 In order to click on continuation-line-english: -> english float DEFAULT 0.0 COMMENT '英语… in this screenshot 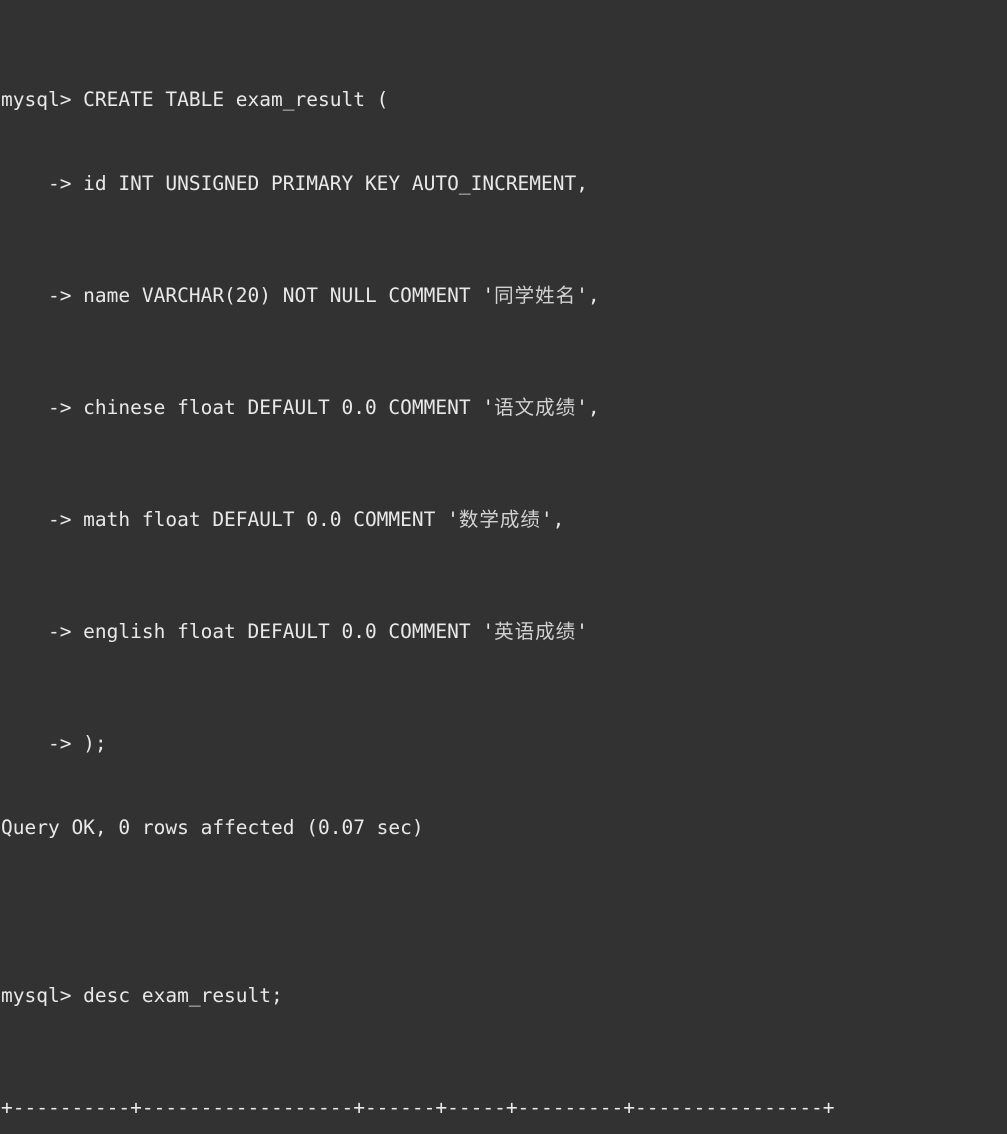, I will do `click(503, 632)`.